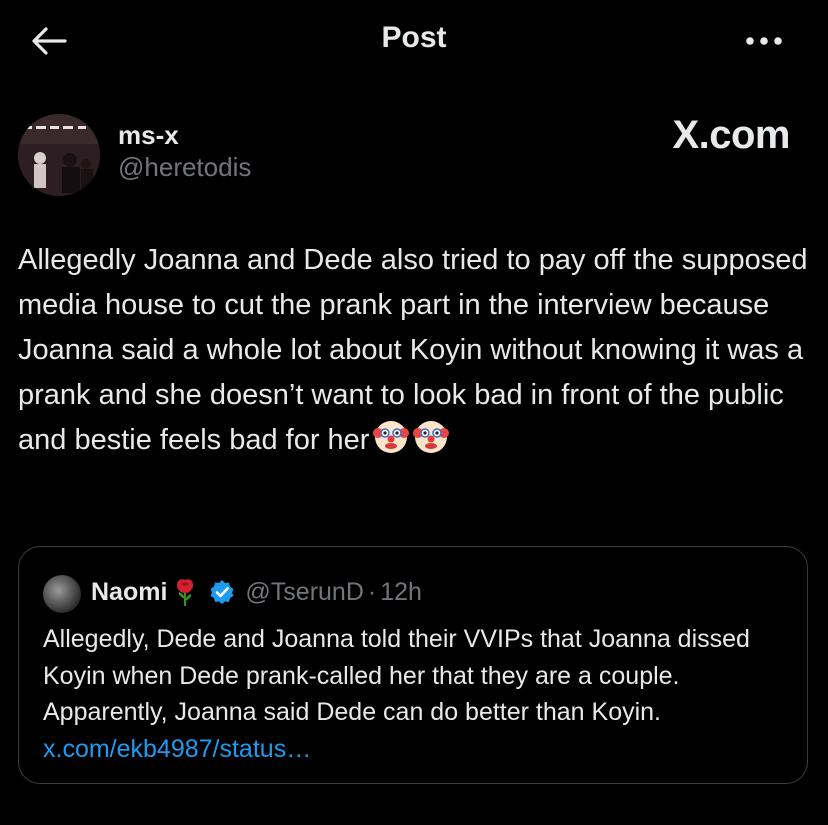 The image size is (828, 825). What do you see at coordinates (62, 594) in the screenshot?
I see `quoted-author-avatar` at bounding box center [62, 594].